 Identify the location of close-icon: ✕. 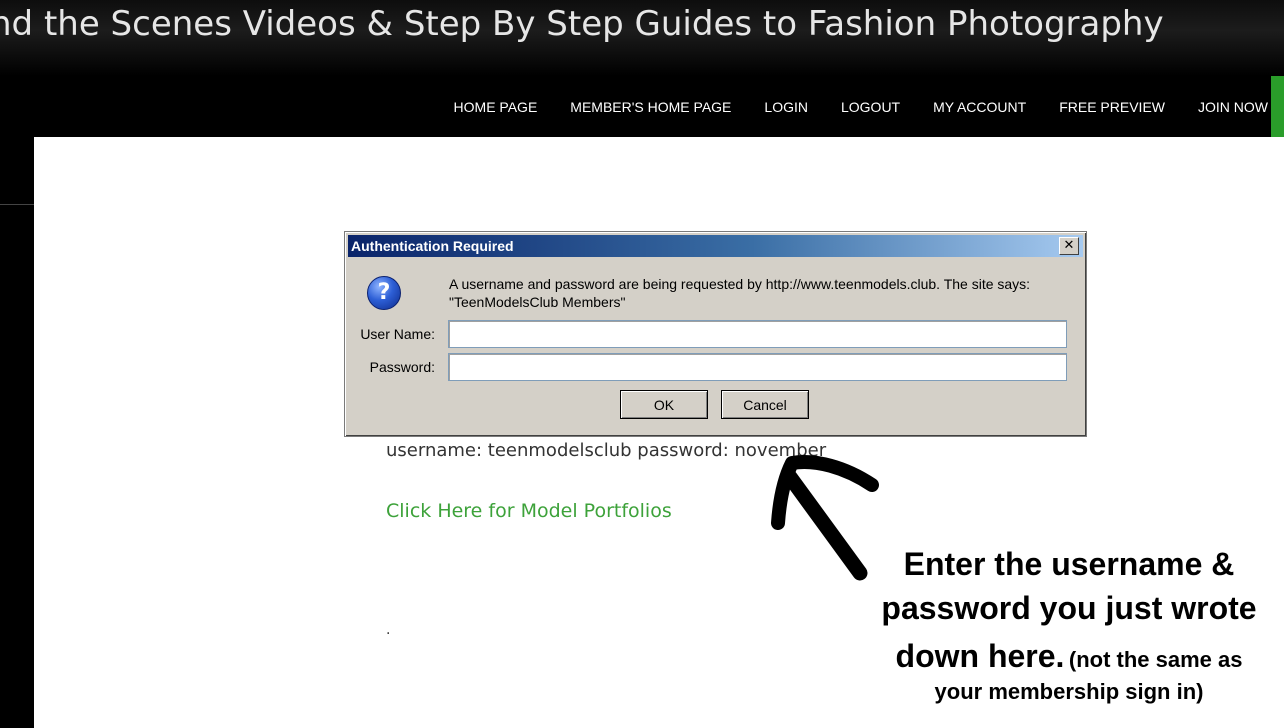
(1069, 246).